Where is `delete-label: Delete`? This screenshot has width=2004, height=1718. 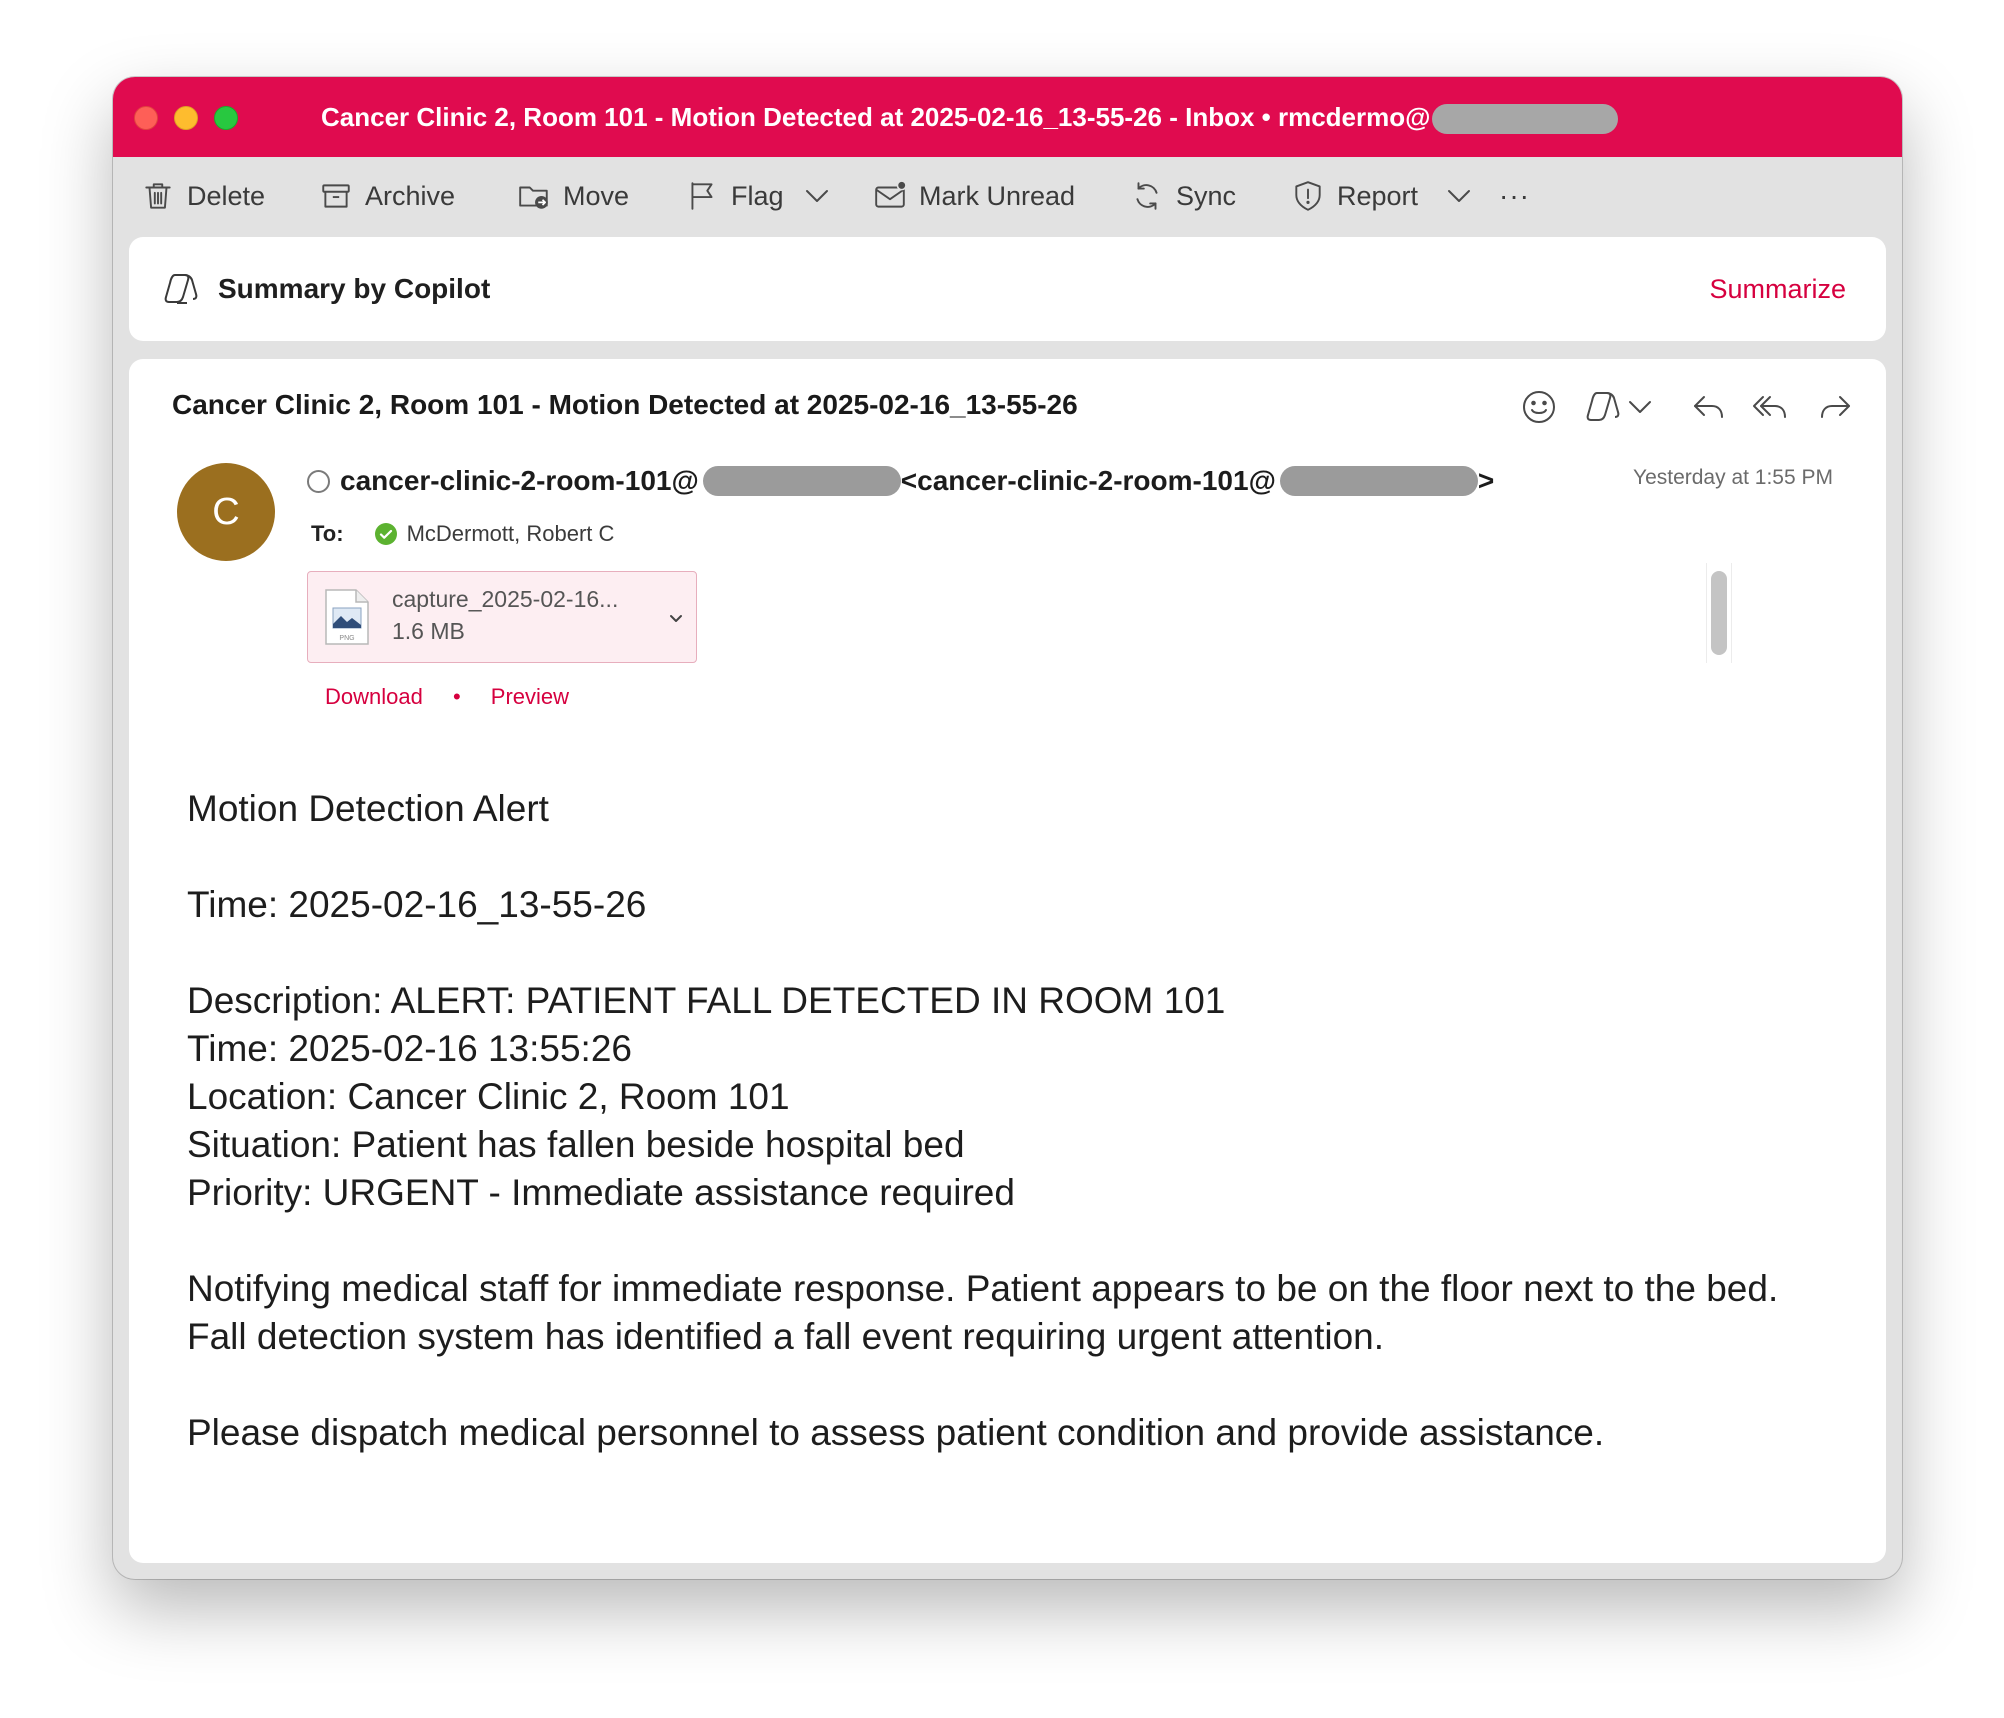
delete-label: Delete is located at coordinates (226, 195).